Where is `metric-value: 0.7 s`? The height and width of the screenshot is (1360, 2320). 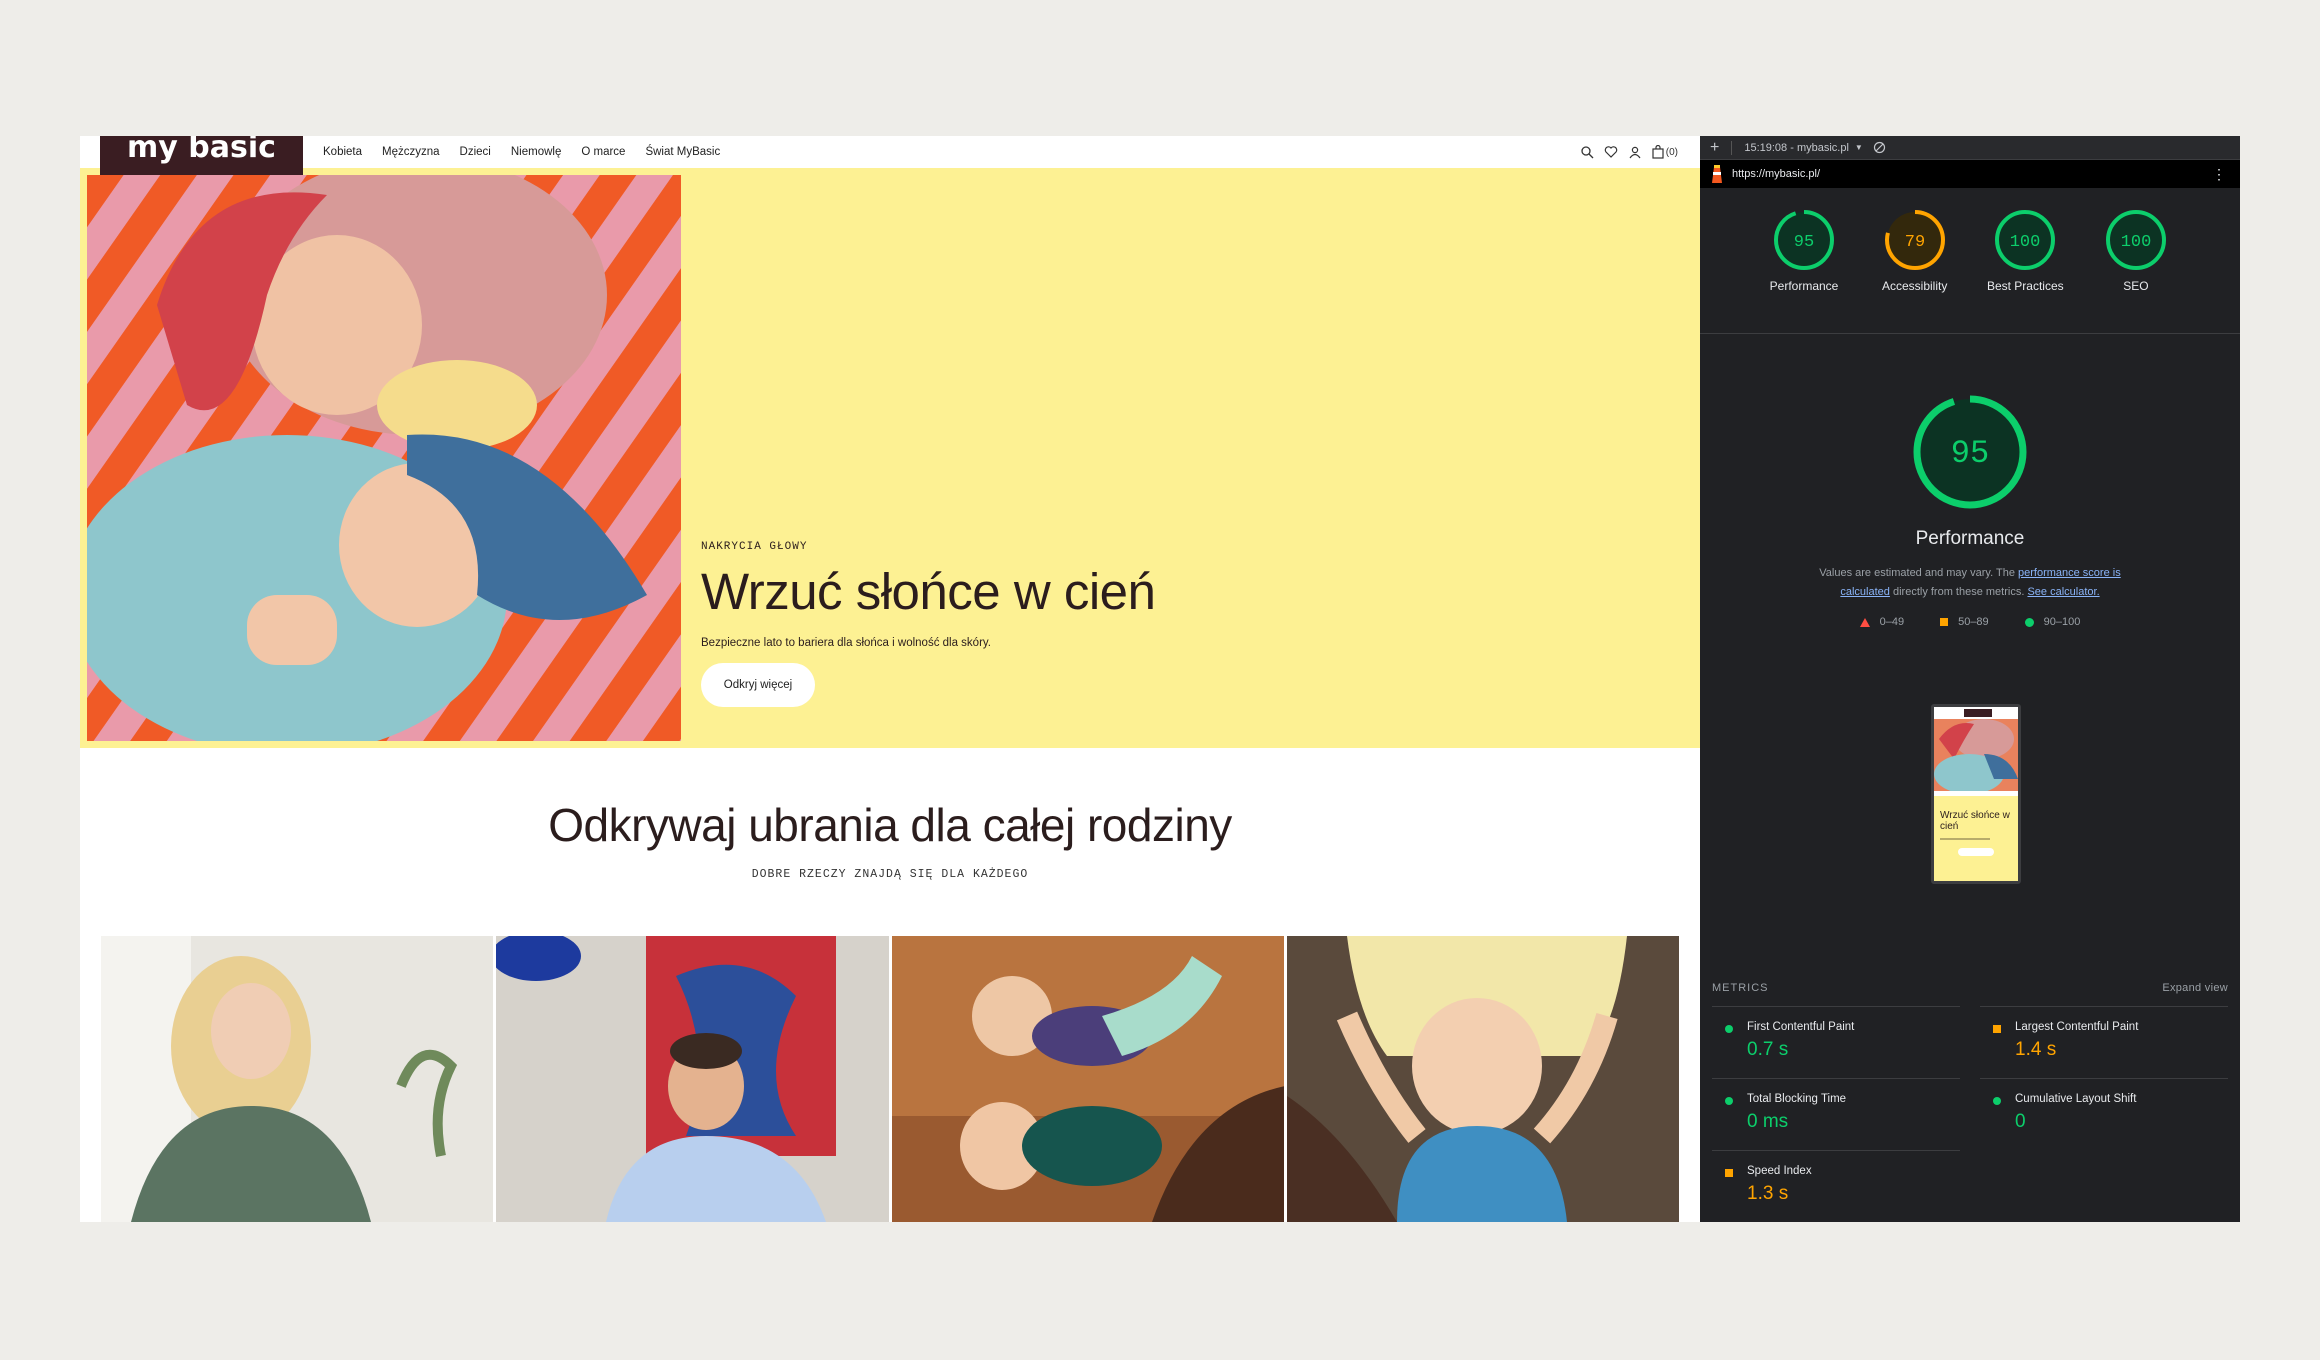
metric-value: 0.7 s is located at coordinates (1768, 1049).